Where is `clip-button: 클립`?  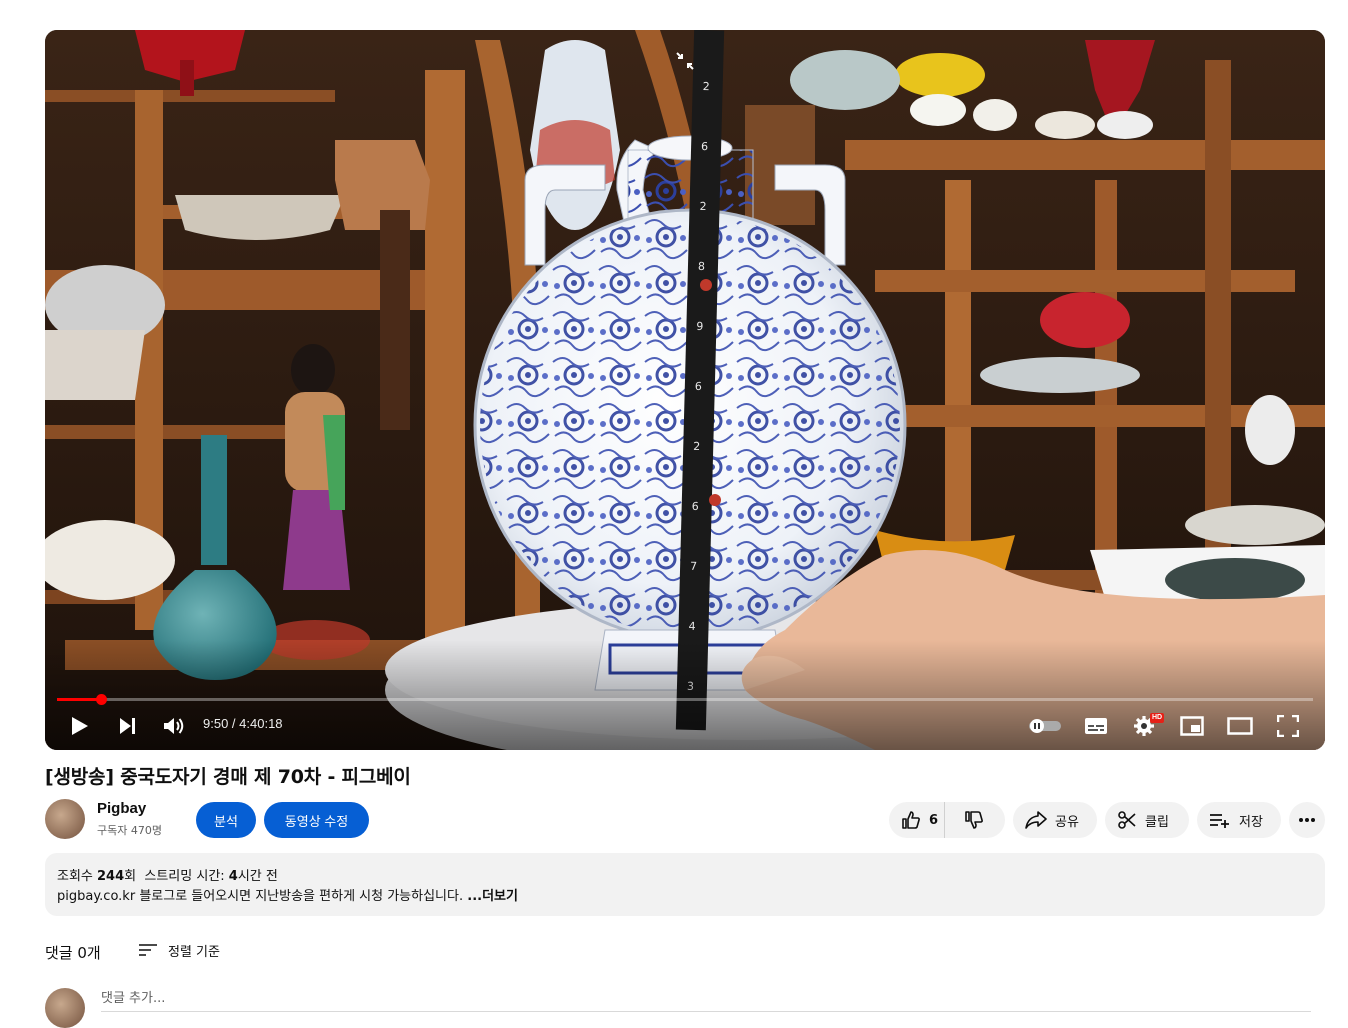 clip-button: 클립 is located at coordinates (1147, 820).